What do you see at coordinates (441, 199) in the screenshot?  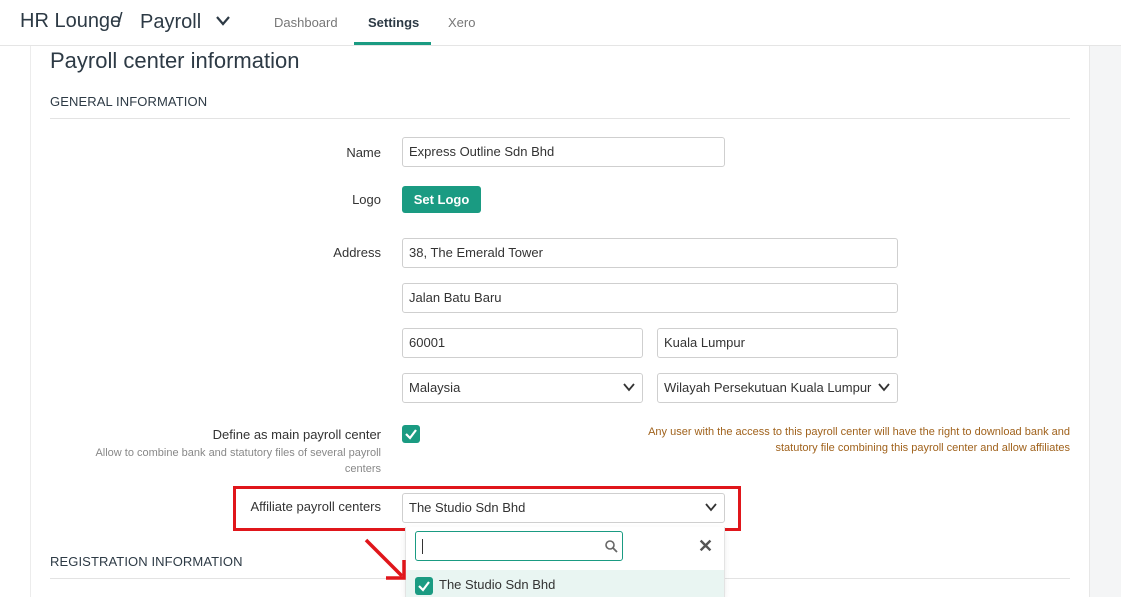 I see `set-logo-button: Set Logo` at bounding box center [441, 199].